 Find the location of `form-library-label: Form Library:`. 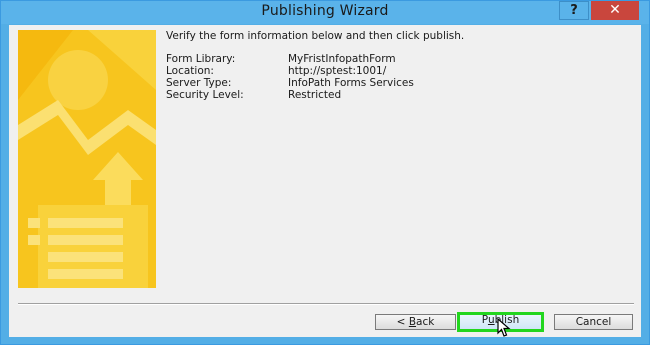

form-library-label: Form Library: is located at coordinates (201, 59).